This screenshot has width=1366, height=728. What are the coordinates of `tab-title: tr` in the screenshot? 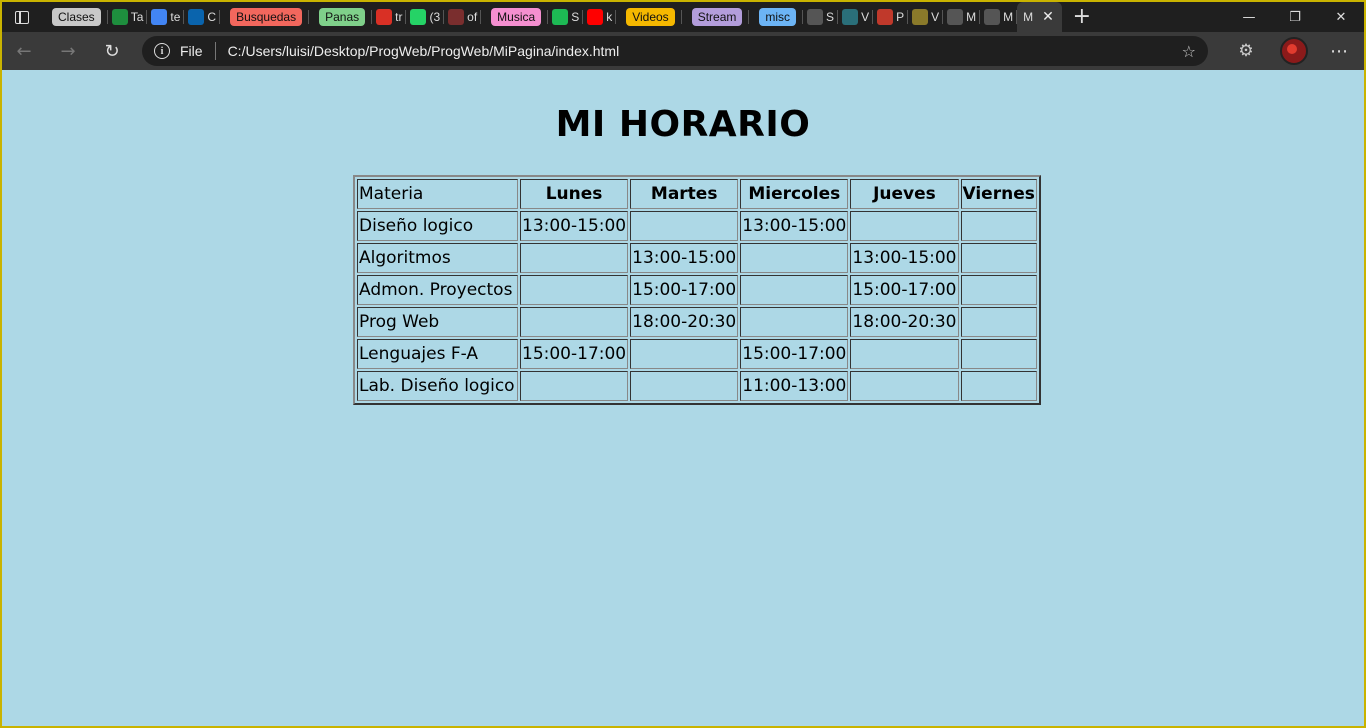 It's located at (399, 17).